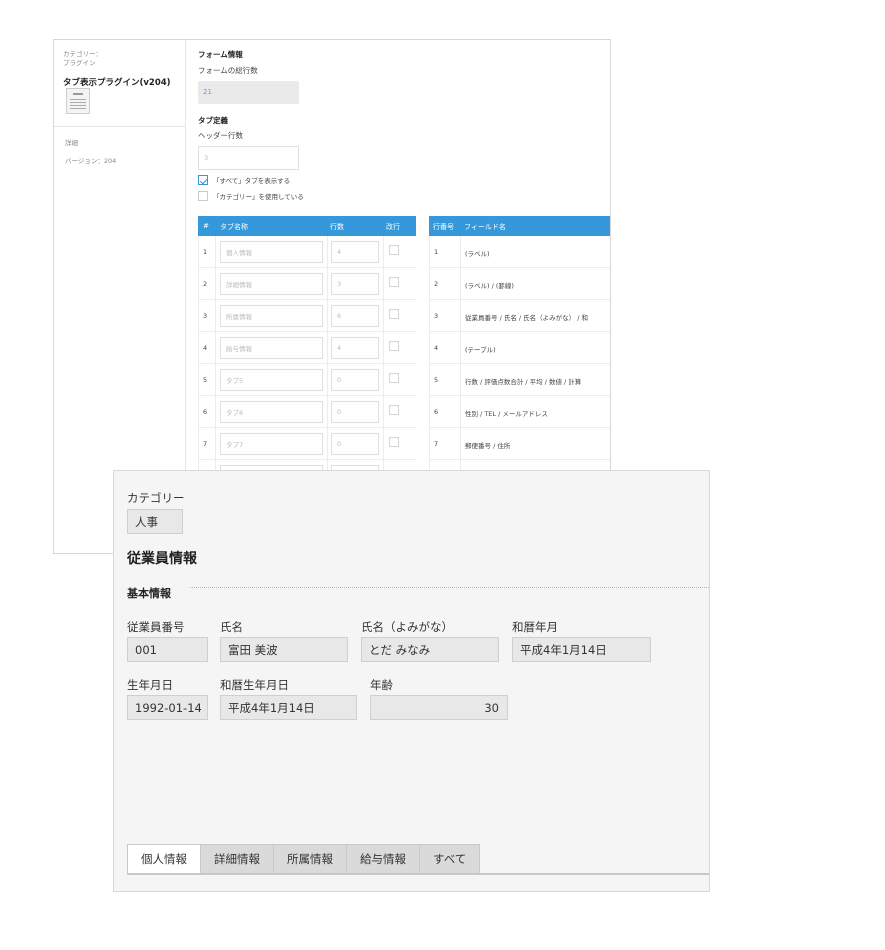 This screenshot has width=885, height=950. Describe the element at coordinates (307, 226) in the screenshot. I see `tab-table-header: # タブ名称 行数 改行` at that location.